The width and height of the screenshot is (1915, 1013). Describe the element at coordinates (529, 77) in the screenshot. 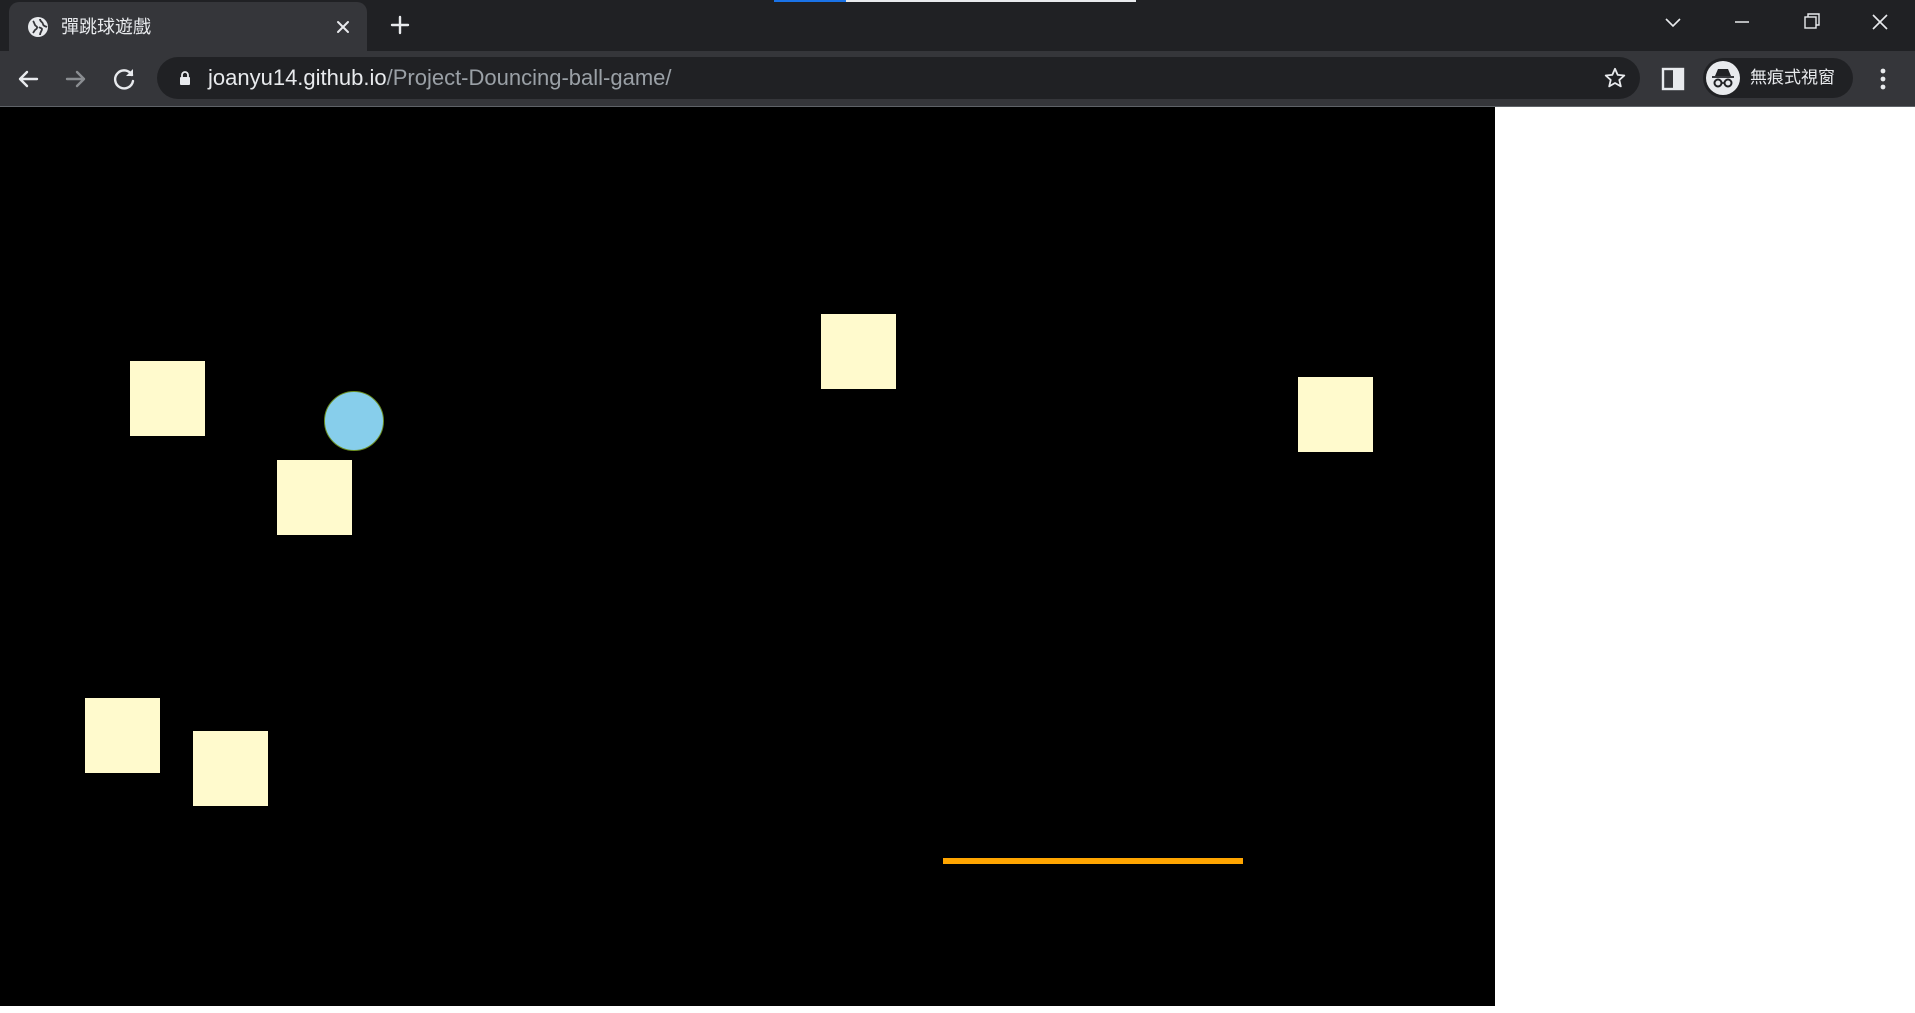

I see `url-path: /Project-Douncing-ball-game/` at that location.